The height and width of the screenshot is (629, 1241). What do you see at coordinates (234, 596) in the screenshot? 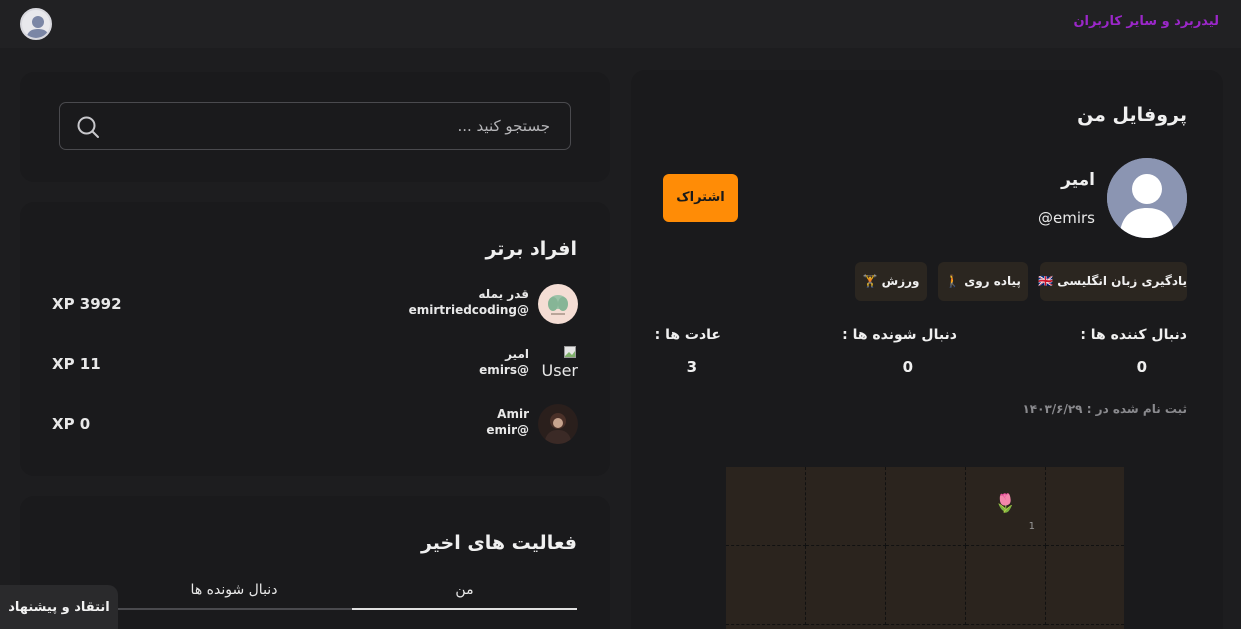
I see `tab-following: دنبال شونده ها` at bounding box center [234, 596].